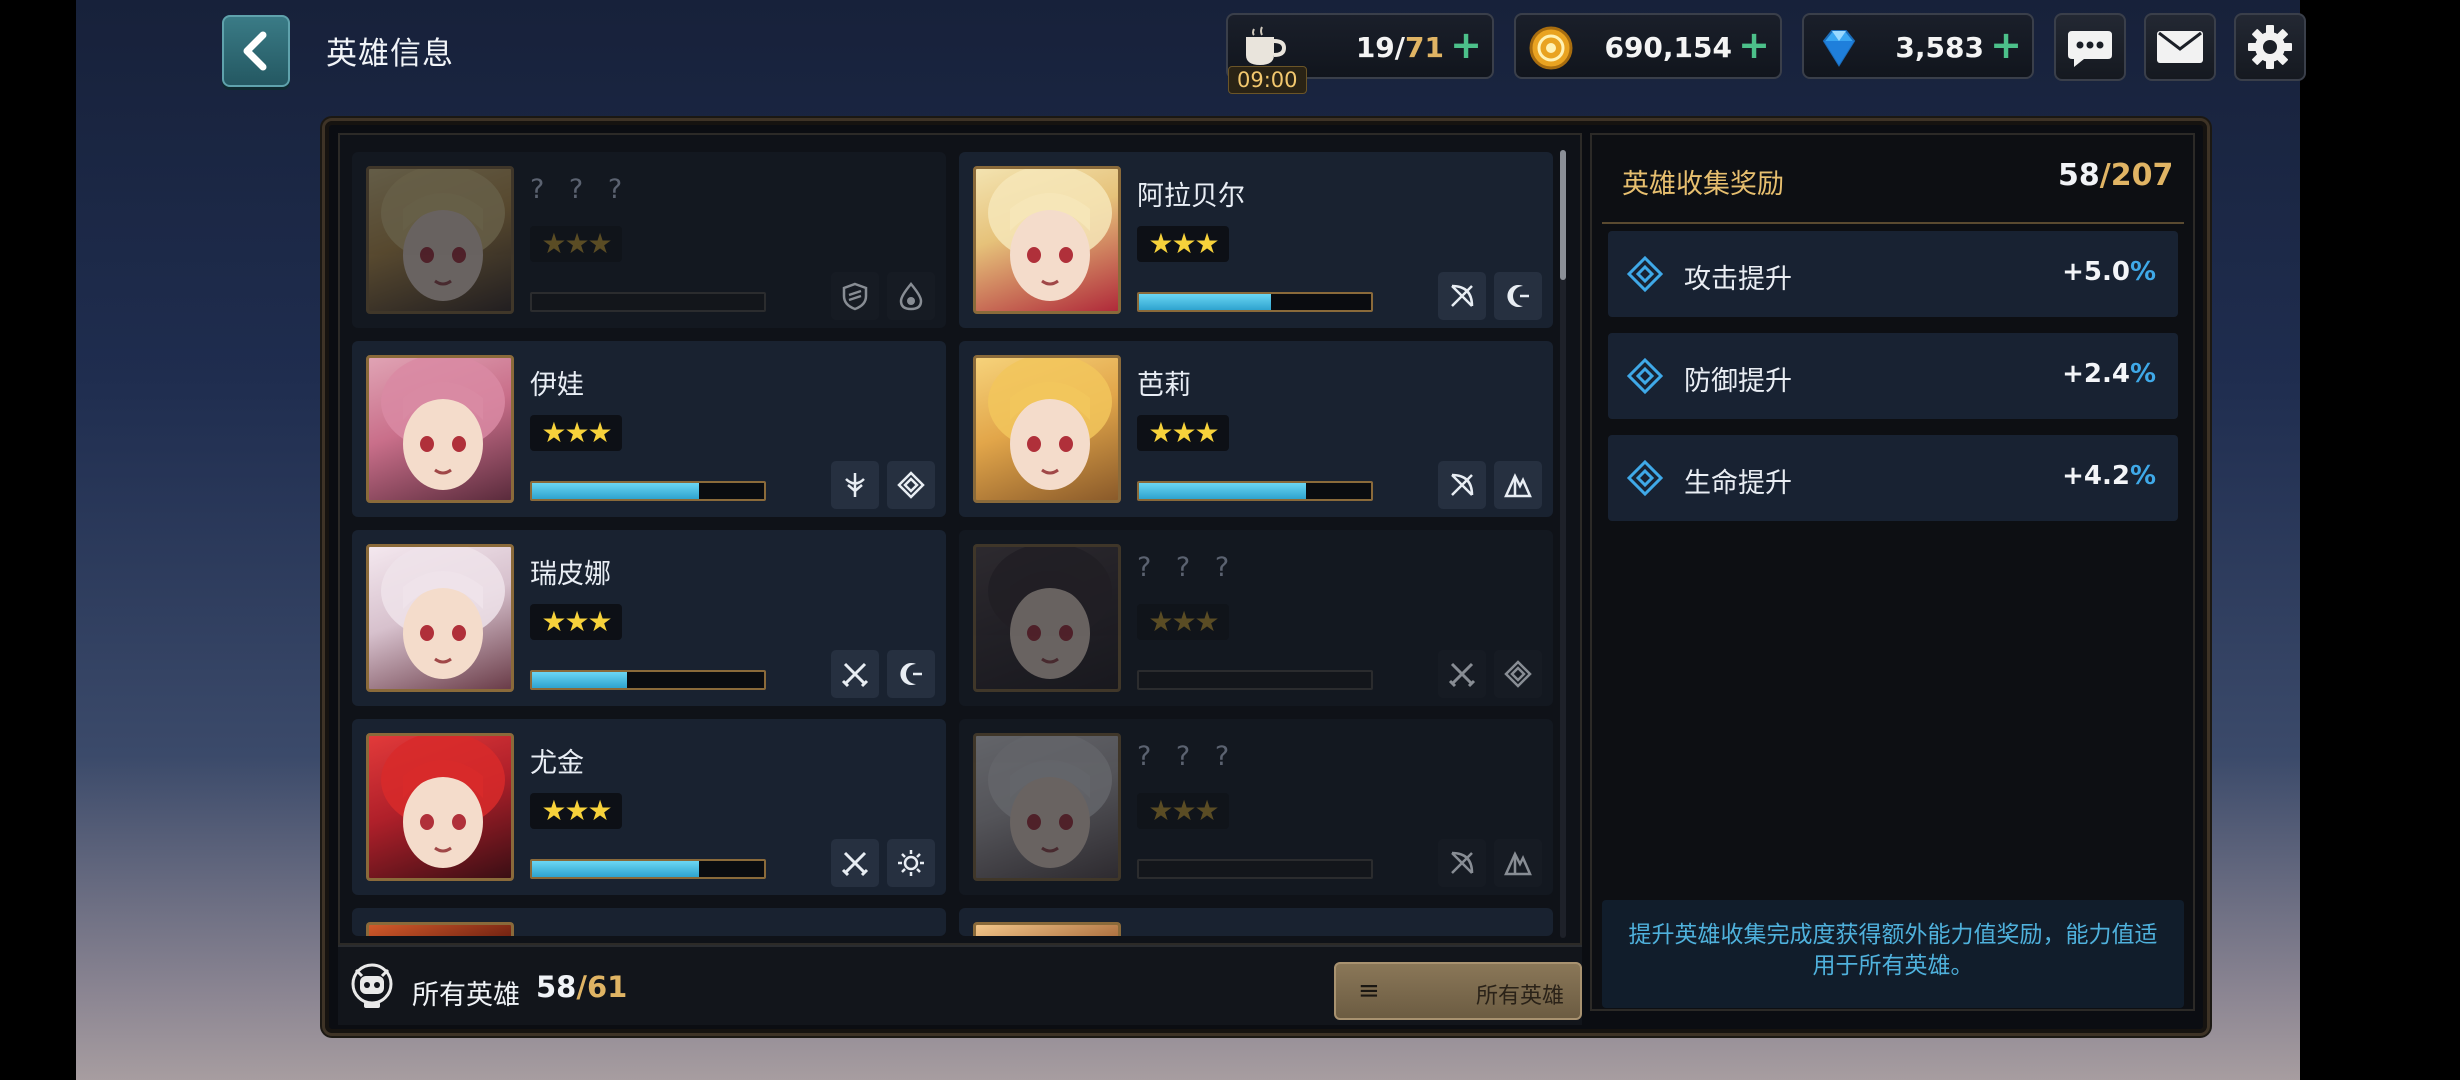 This screenshot has height=1080, width=2460. What do you see at coordinates (466, 995) in the screenshot?
I see `all-heroes-label: 所有英雄` at bounding box center [466, 995].